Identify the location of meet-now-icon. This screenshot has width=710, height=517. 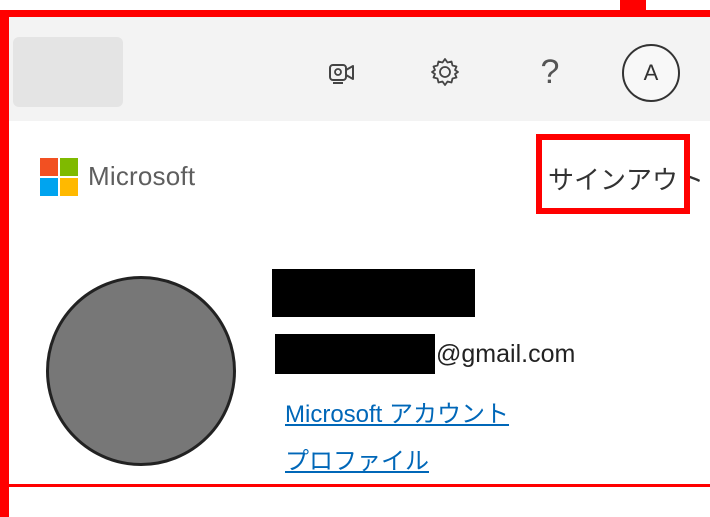
(342, 72).